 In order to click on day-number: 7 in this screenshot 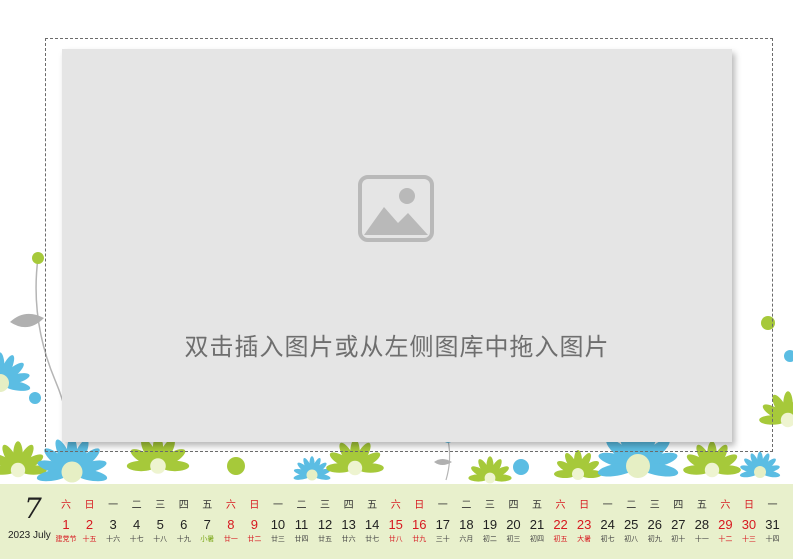, I will do `click(207, 524)`.